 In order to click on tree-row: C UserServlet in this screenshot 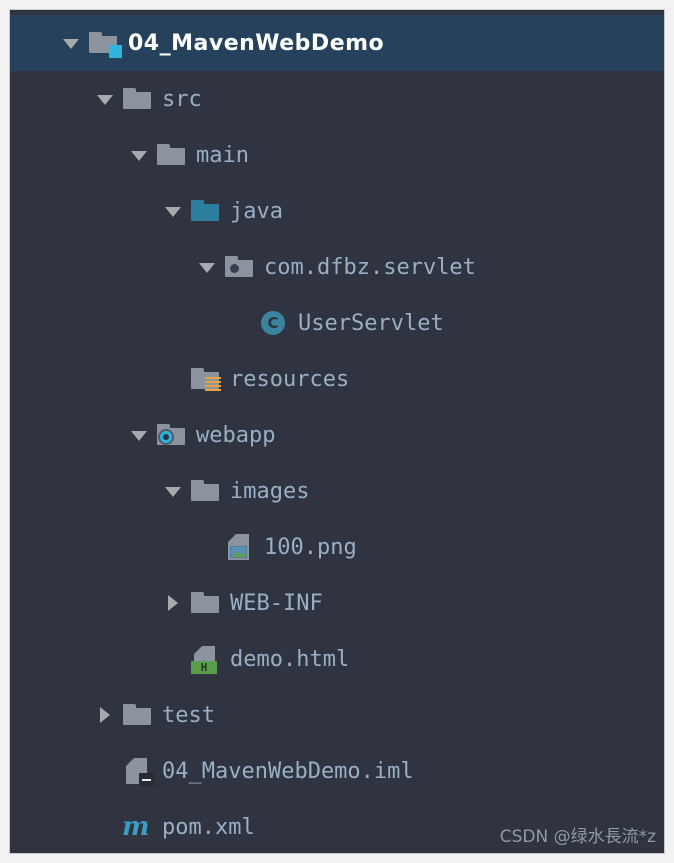, I will do `click(337, 323)`.